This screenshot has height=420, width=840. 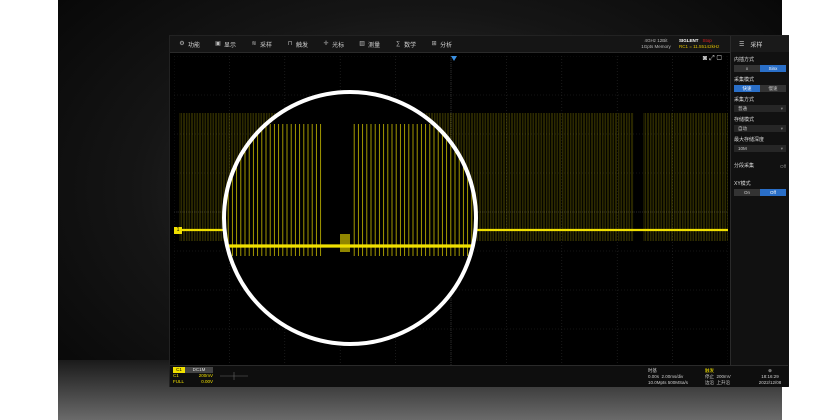 What do you see at coordinates (742, 148) in the screenshot?
I see `max-depth-value: 10M` at bounding box center [742, 148].